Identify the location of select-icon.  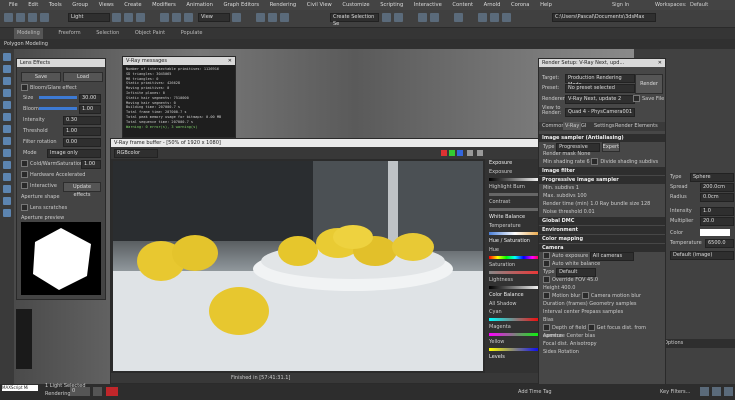
(116, 17).